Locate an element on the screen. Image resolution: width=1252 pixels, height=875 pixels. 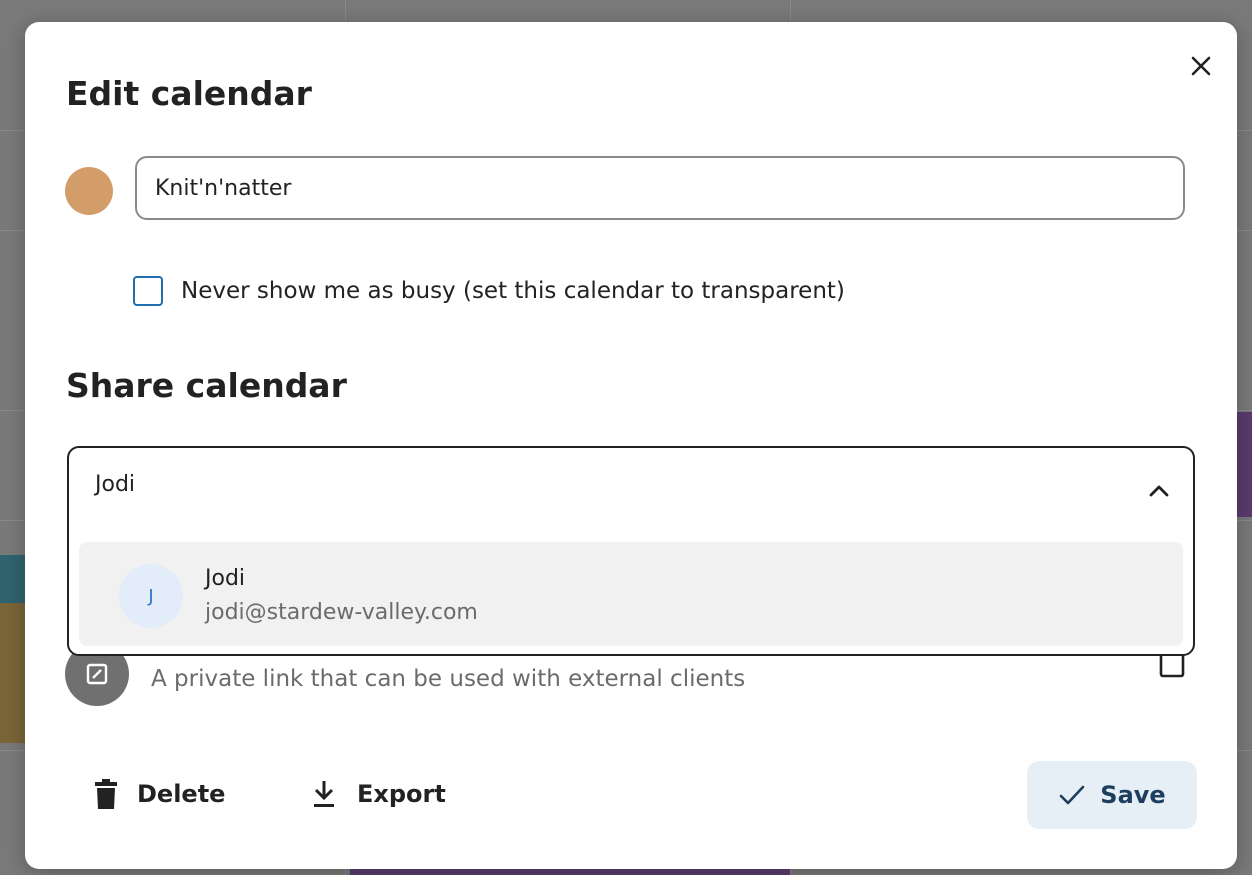
dropdown-toggle is located at coordinates (1159, 490).